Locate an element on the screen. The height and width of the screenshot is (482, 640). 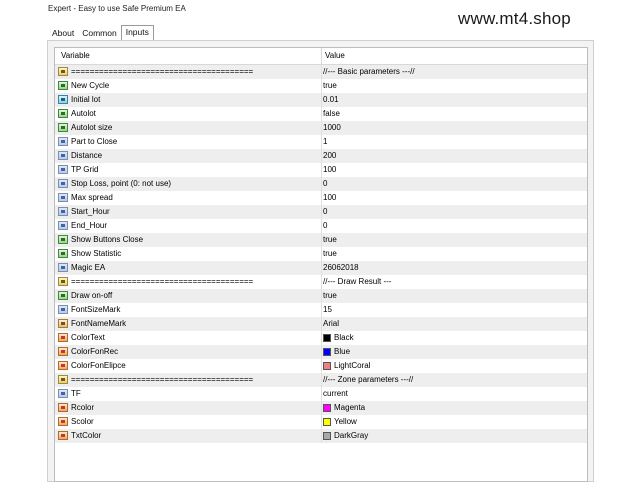
parameter-value: Magenta is located at coordinates (344, 408).